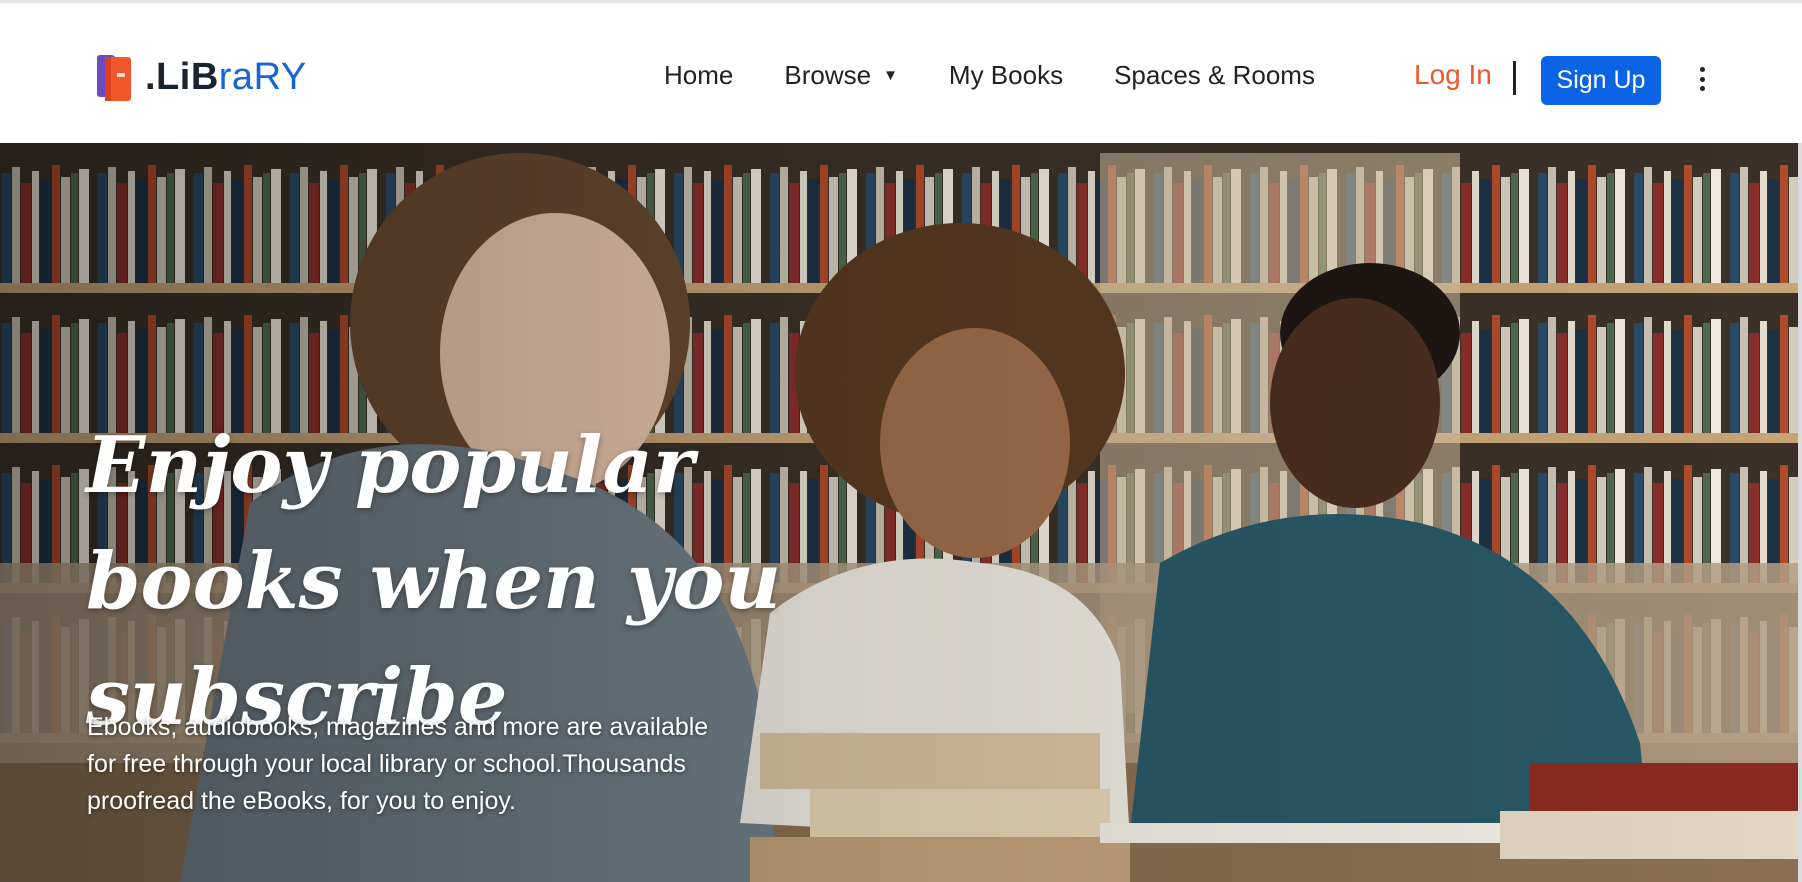 The height and width of the screenshot is (882, 1802). What do you see at coordinates (890, 75) in the screenshot?
I see `caret-down-icon: ▼` at bounding box center [890, 75].